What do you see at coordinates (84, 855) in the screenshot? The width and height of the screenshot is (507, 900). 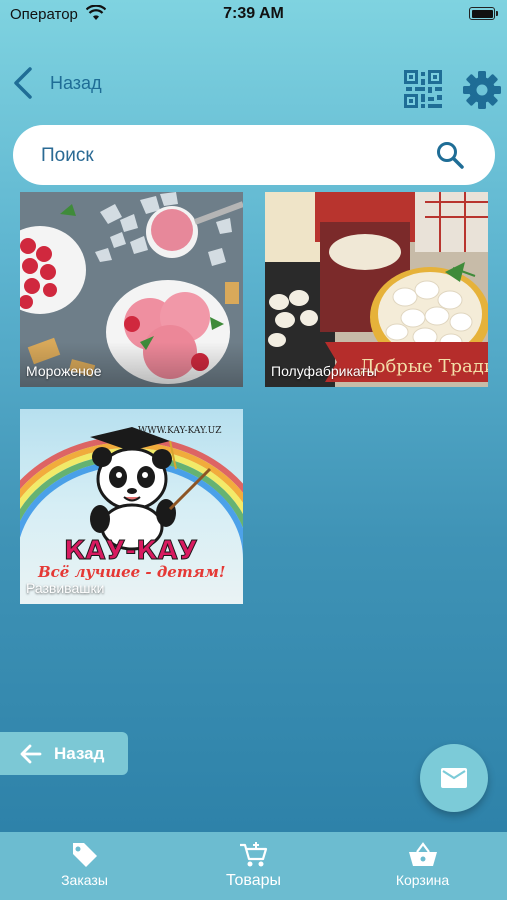 I see `tag-icon` at bounding box center [84, 855].